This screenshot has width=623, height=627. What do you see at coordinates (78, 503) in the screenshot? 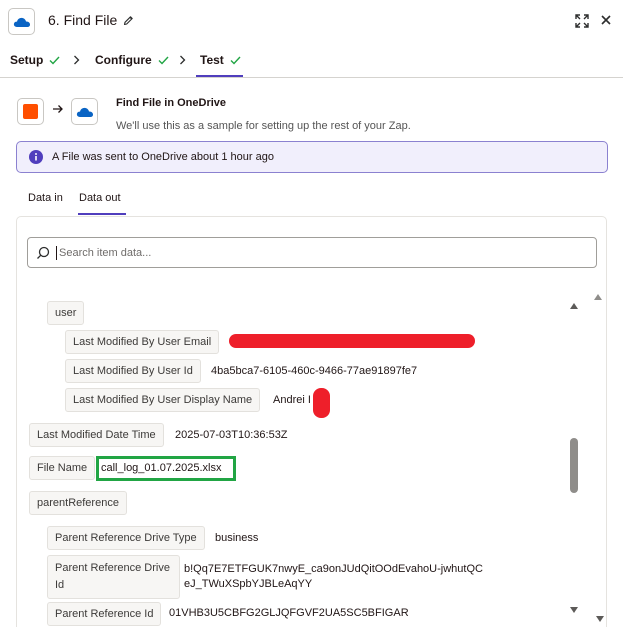
I see `tree-group-parent-reference: parentReference` at bounding box center [78, 503].